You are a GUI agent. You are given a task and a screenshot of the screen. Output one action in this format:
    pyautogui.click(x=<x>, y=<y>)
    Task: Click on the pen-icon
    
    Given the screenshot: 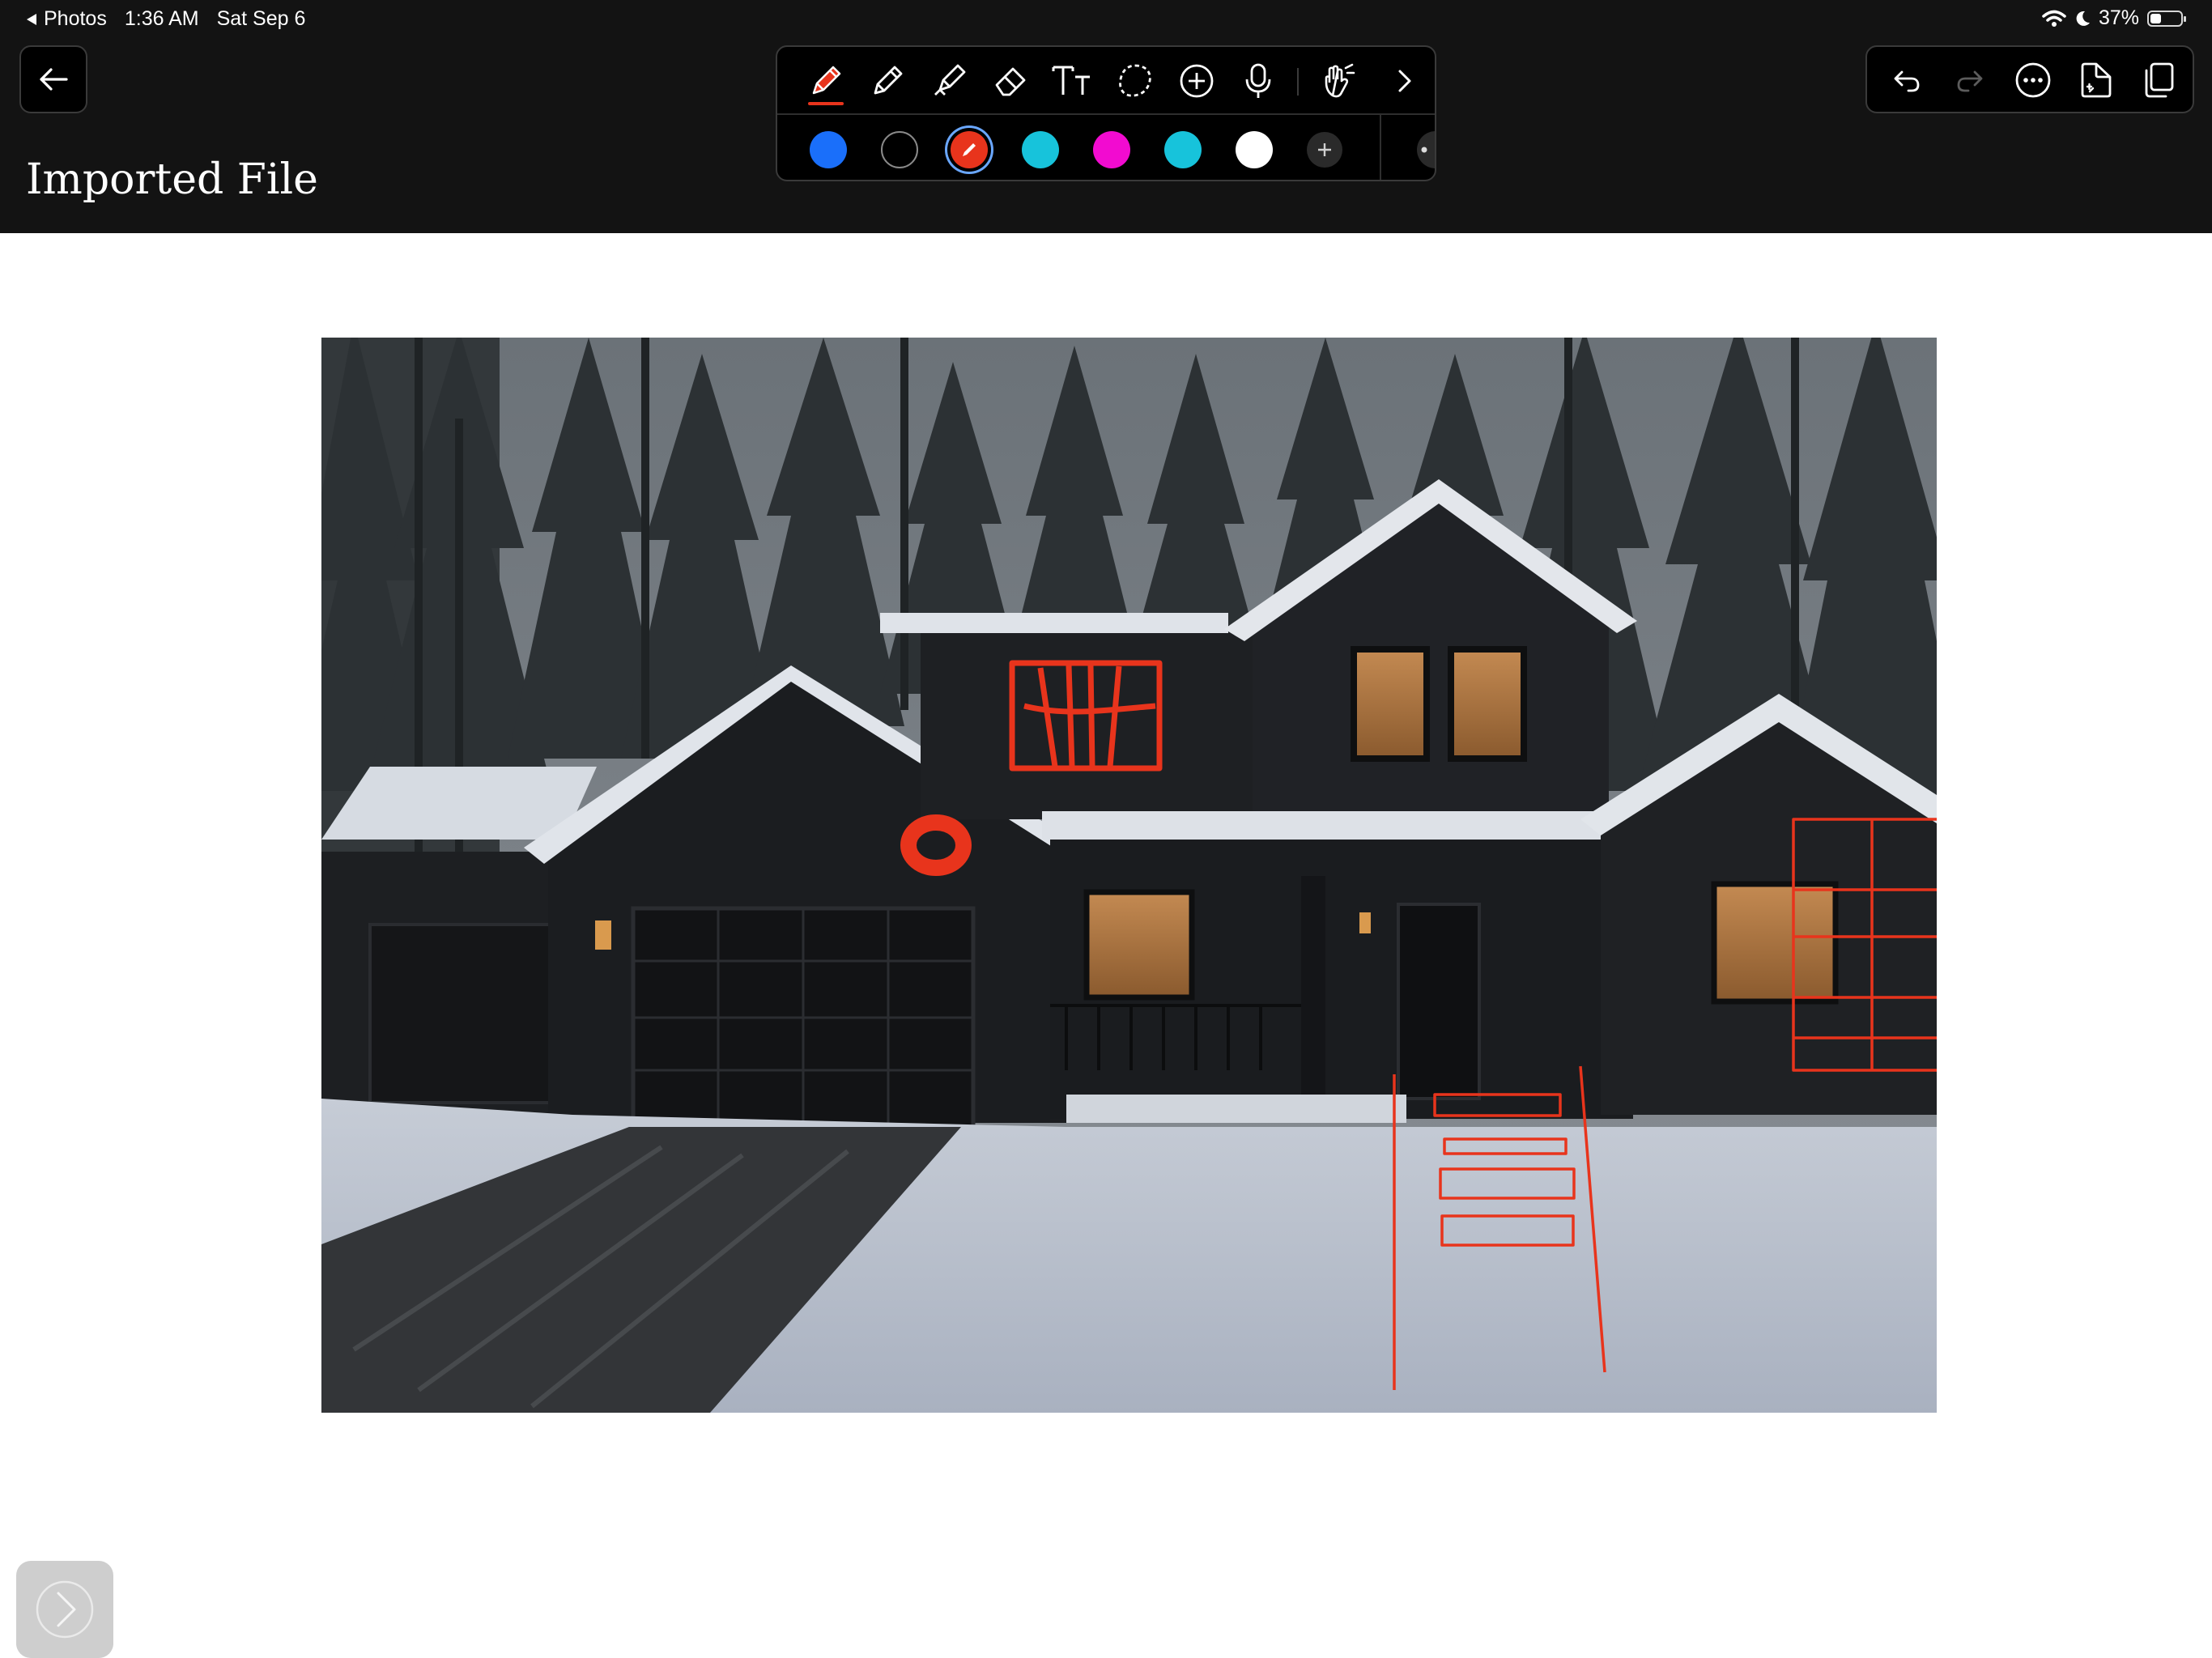 What is the action you would take?
    pyautogui.click(x=827, y=80)
    